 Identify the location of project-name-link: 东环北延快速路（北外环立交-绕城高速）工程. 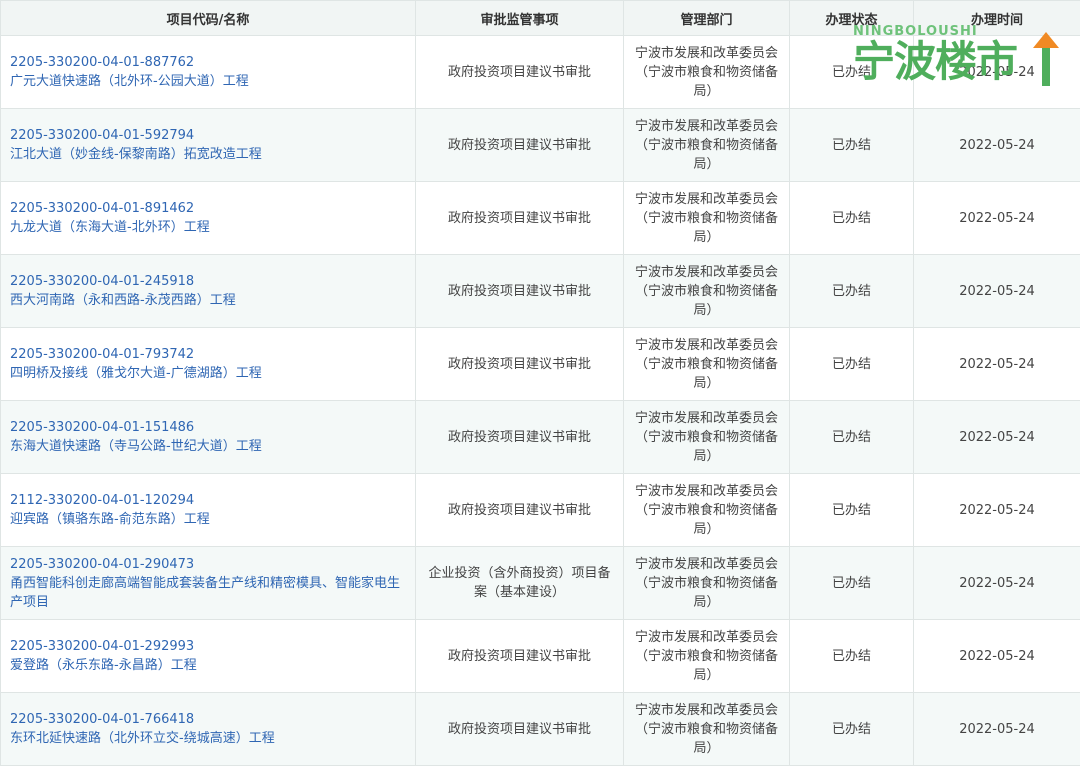
(208, 738).